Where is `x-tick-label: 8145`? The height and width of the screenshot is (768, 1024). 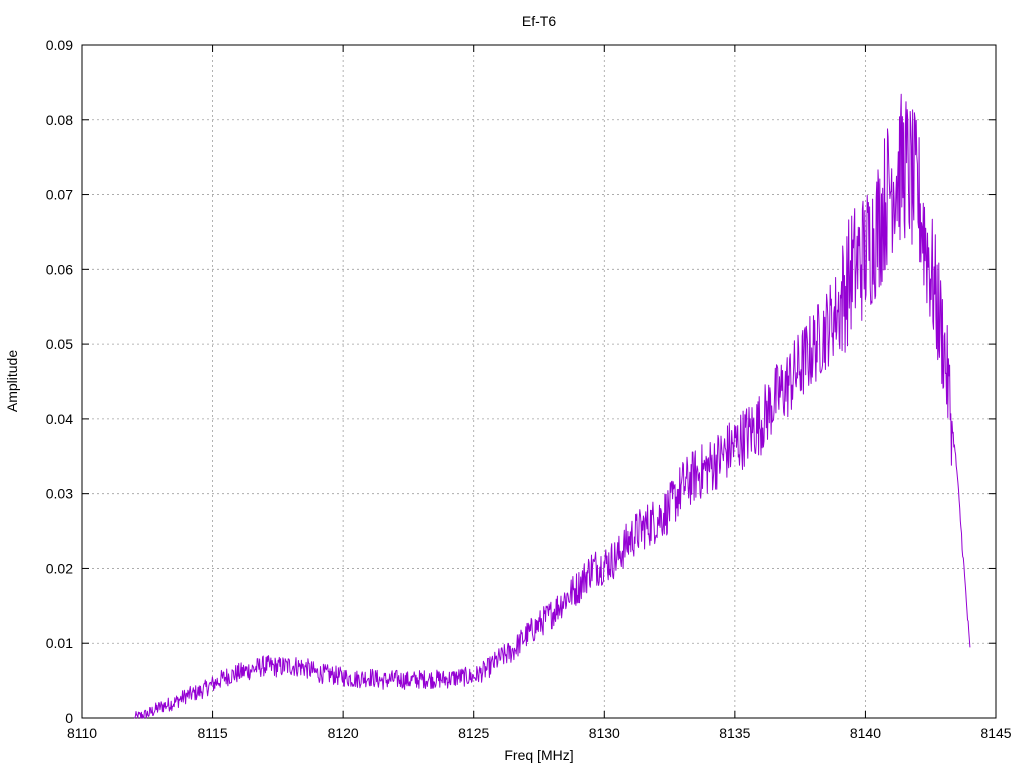
x-tick-label: 8145 is located at coordinates (995, 733).